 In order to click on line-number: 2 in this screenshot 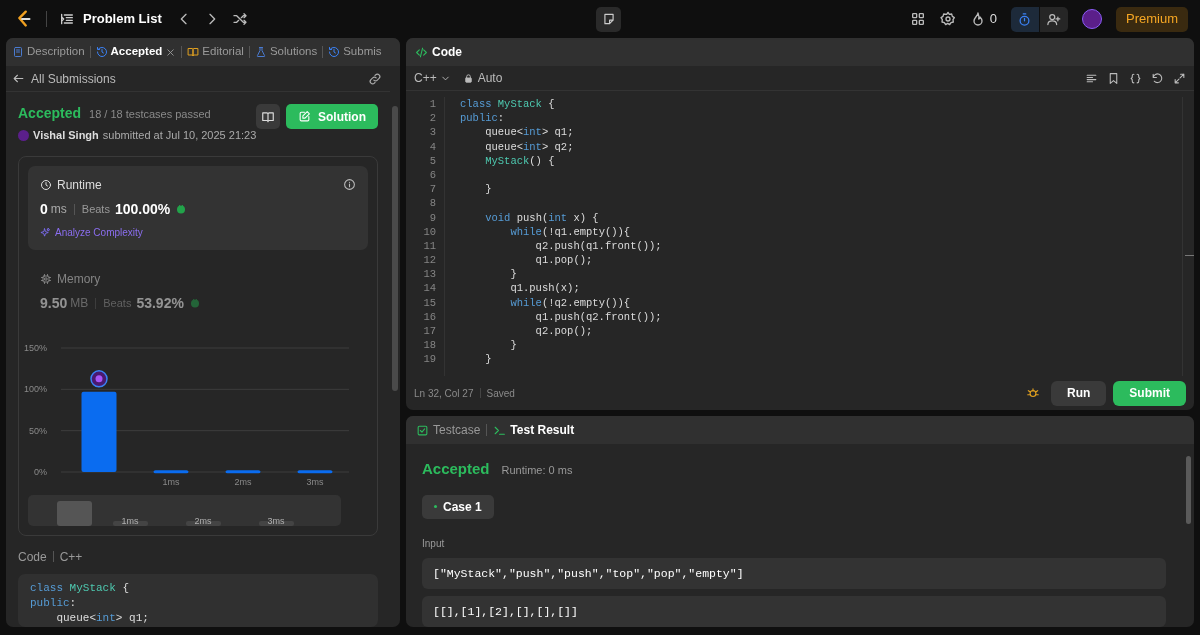, I will do `click(432, 118)`.